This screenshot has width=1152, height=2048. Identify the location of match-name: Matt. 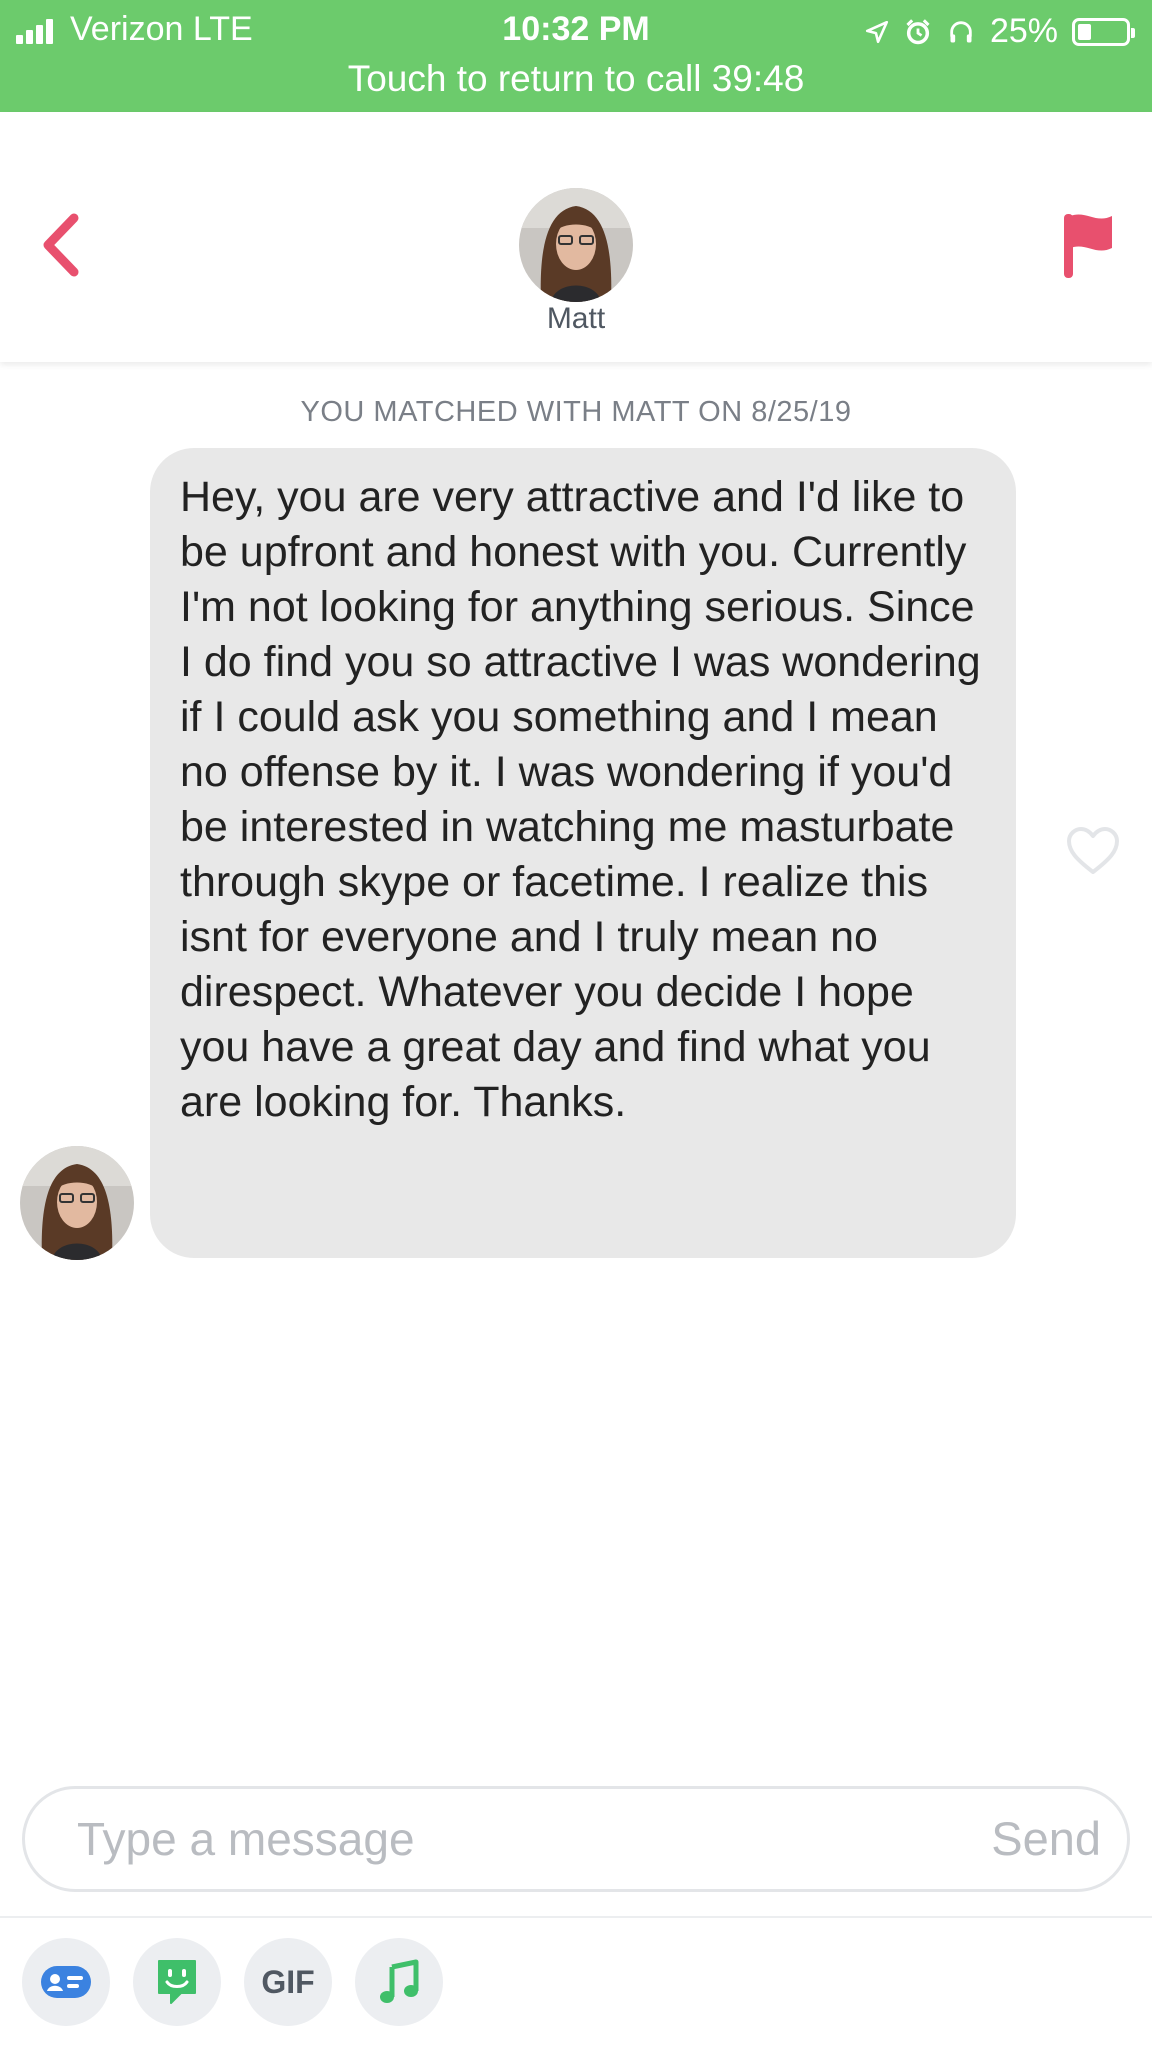
(576, 319).